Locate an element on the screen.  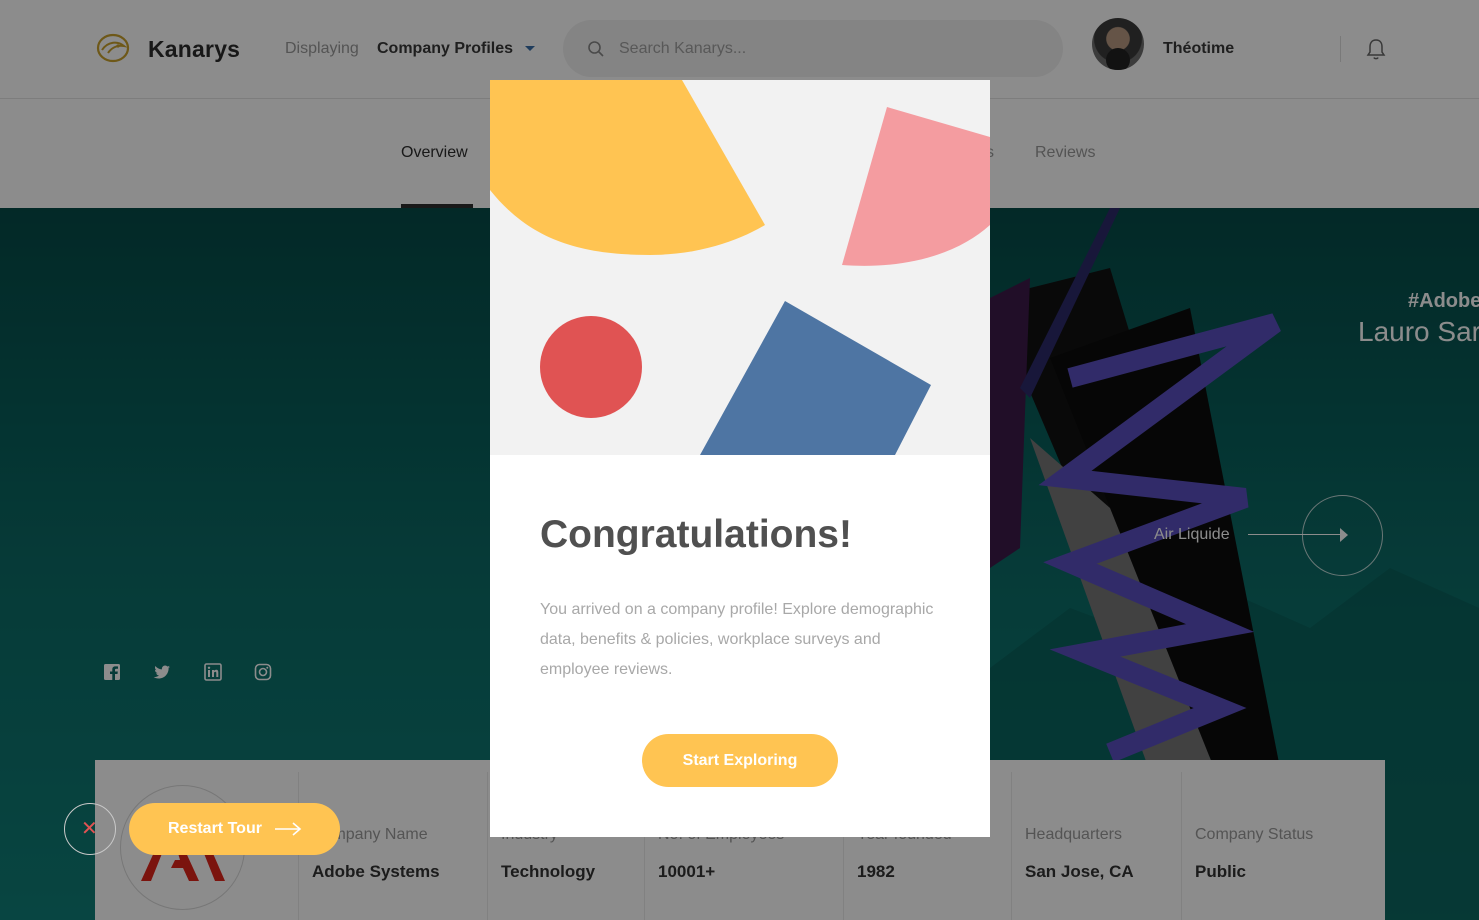
restart-tour-button: Restart Tour is located at coordinates (234, 829).